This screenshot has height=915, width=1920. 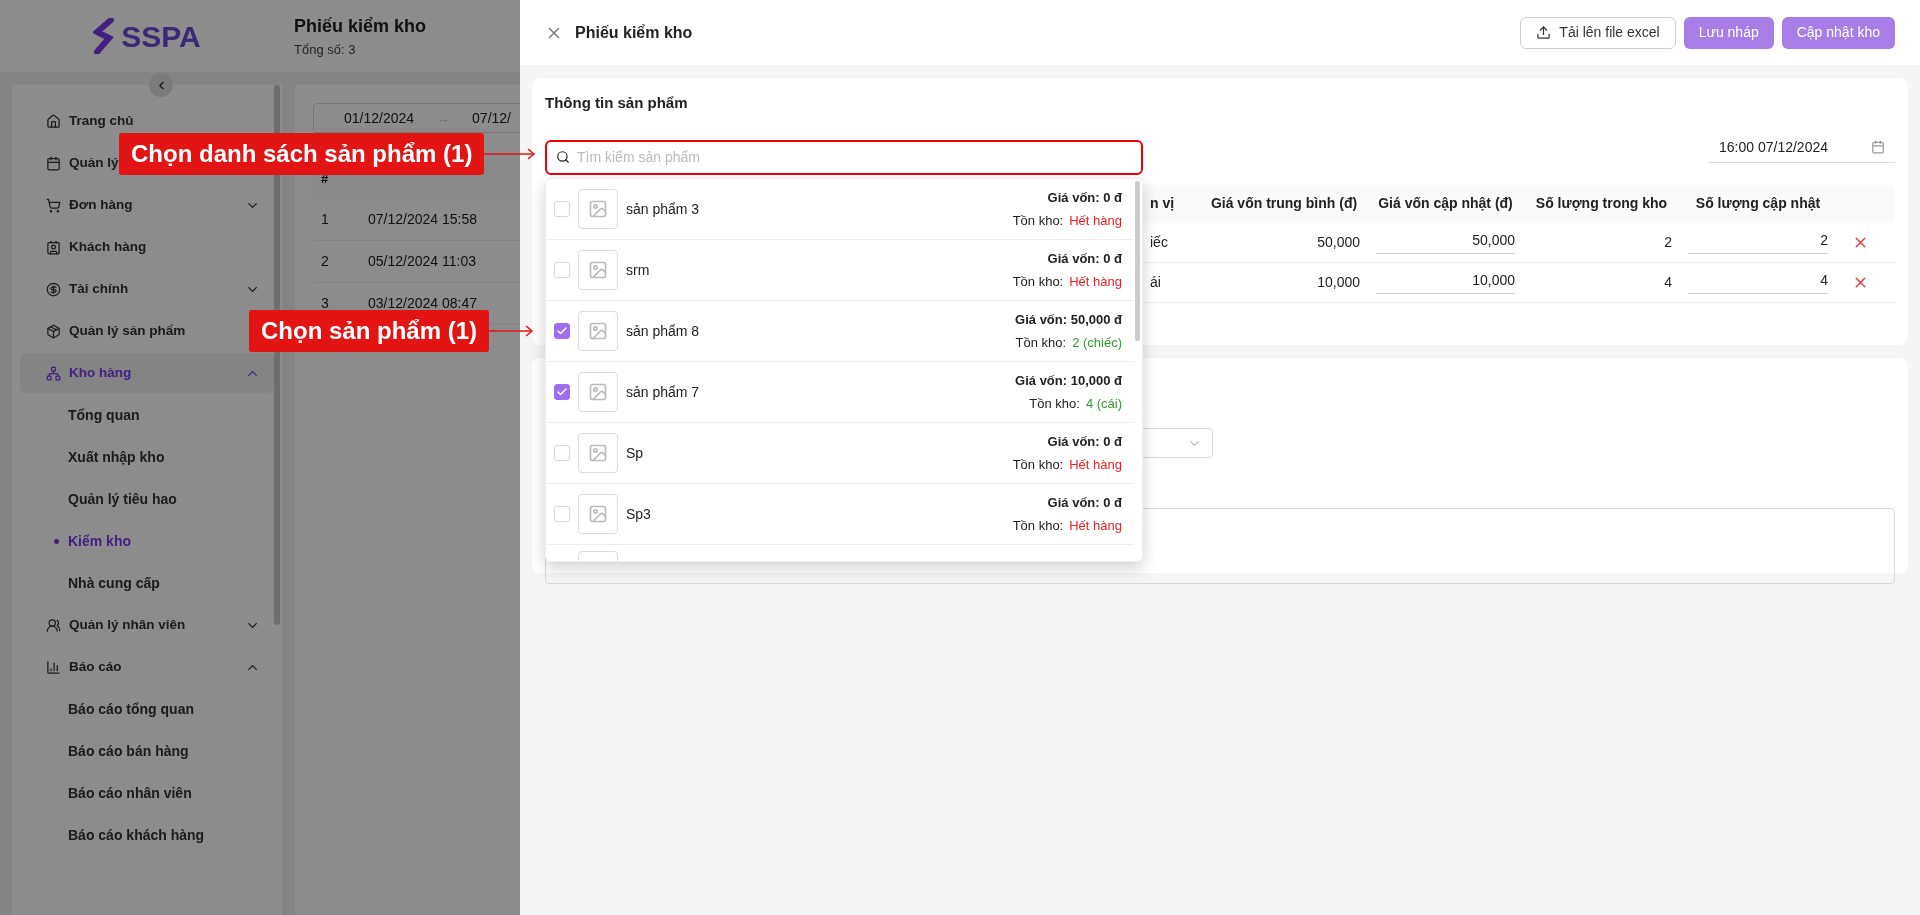 What do you see at coordinates (147, 667) in the screenshot?
I see `sidebar-item: Báo cáo` at bounding box center [147, 667].